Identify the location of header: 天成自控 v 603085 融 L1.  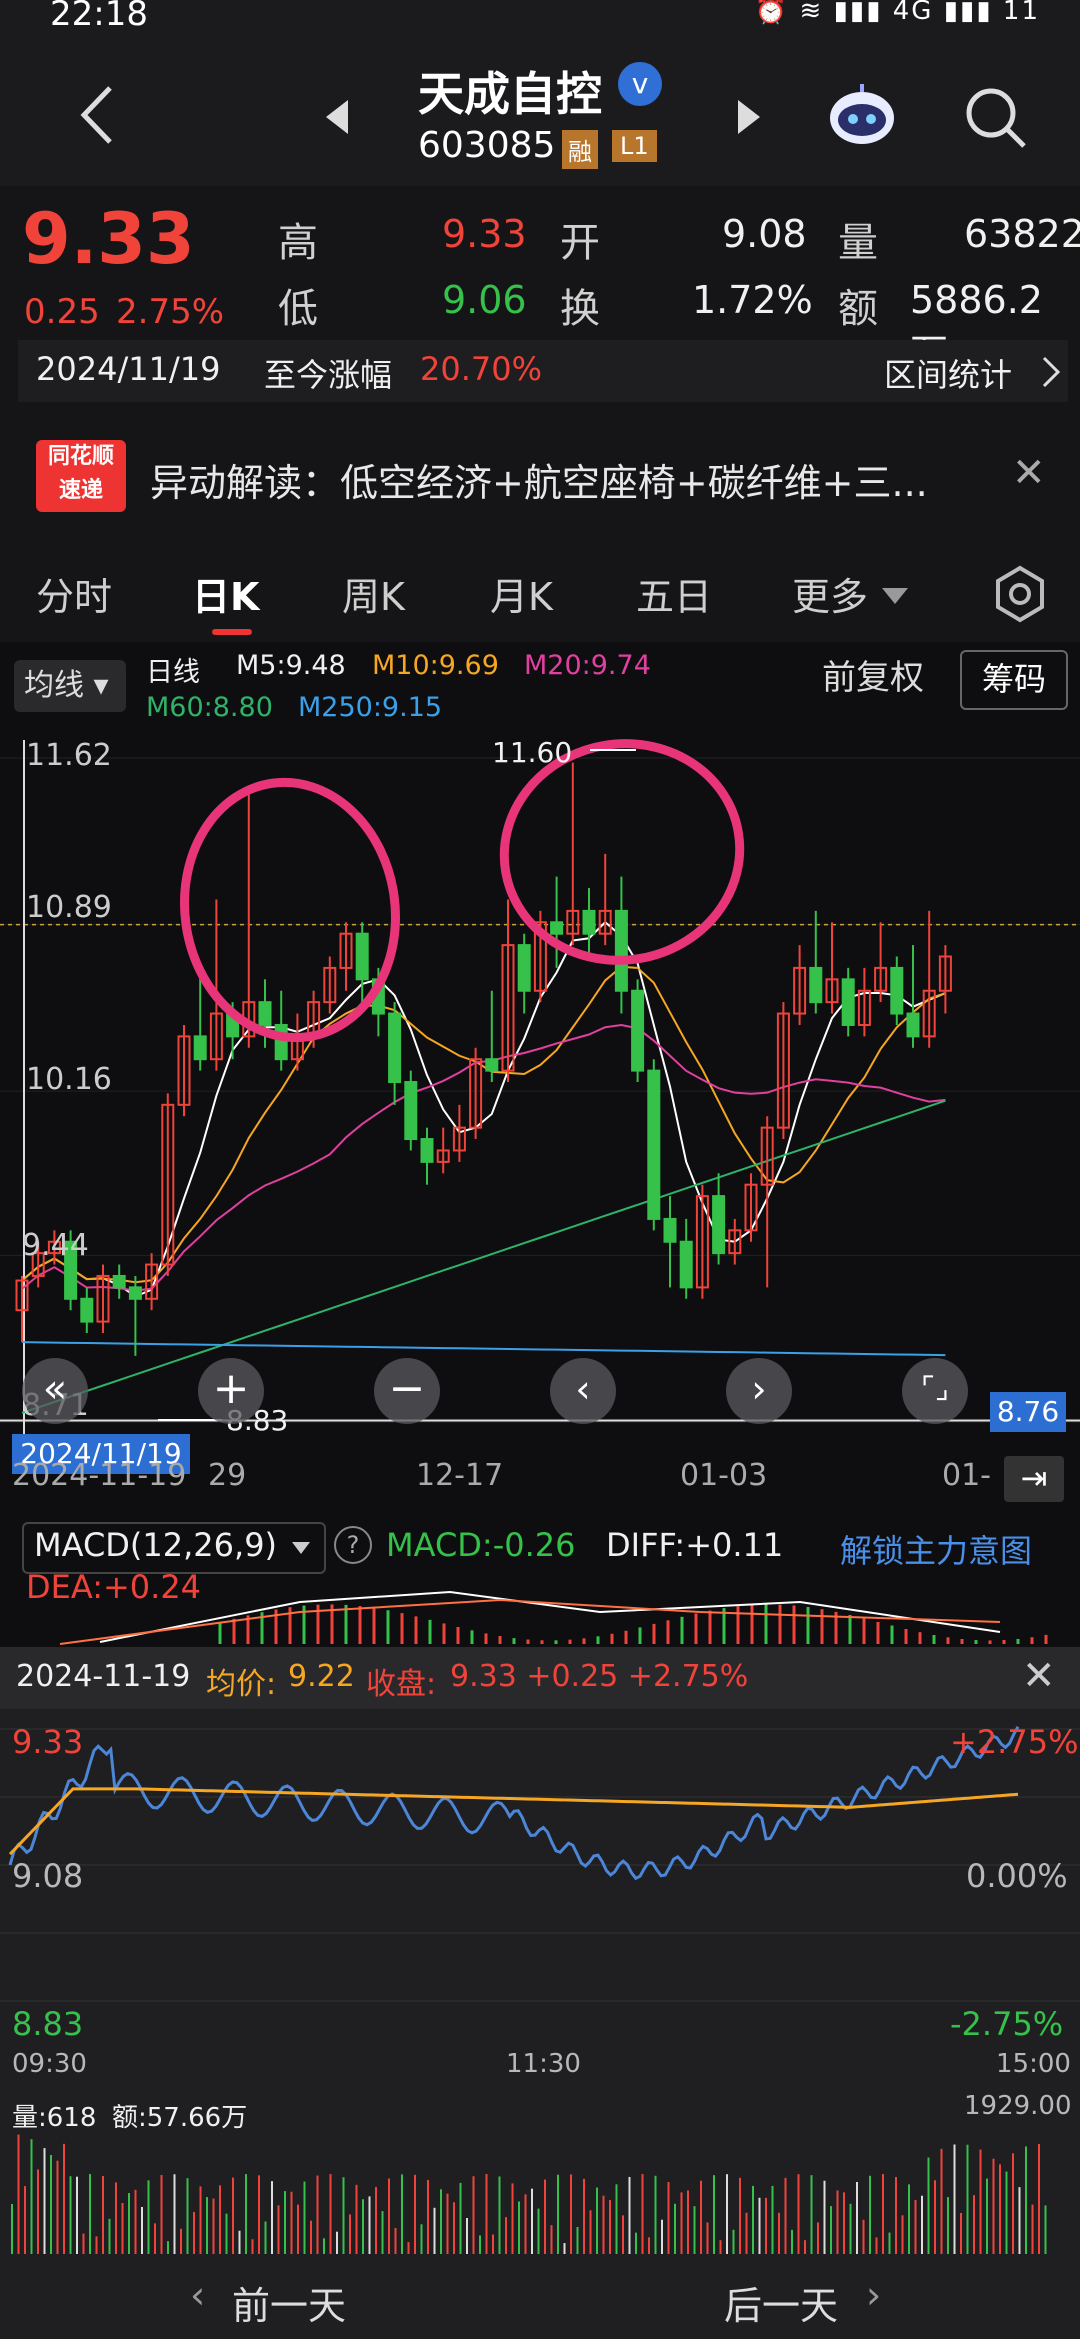
(540, 113).